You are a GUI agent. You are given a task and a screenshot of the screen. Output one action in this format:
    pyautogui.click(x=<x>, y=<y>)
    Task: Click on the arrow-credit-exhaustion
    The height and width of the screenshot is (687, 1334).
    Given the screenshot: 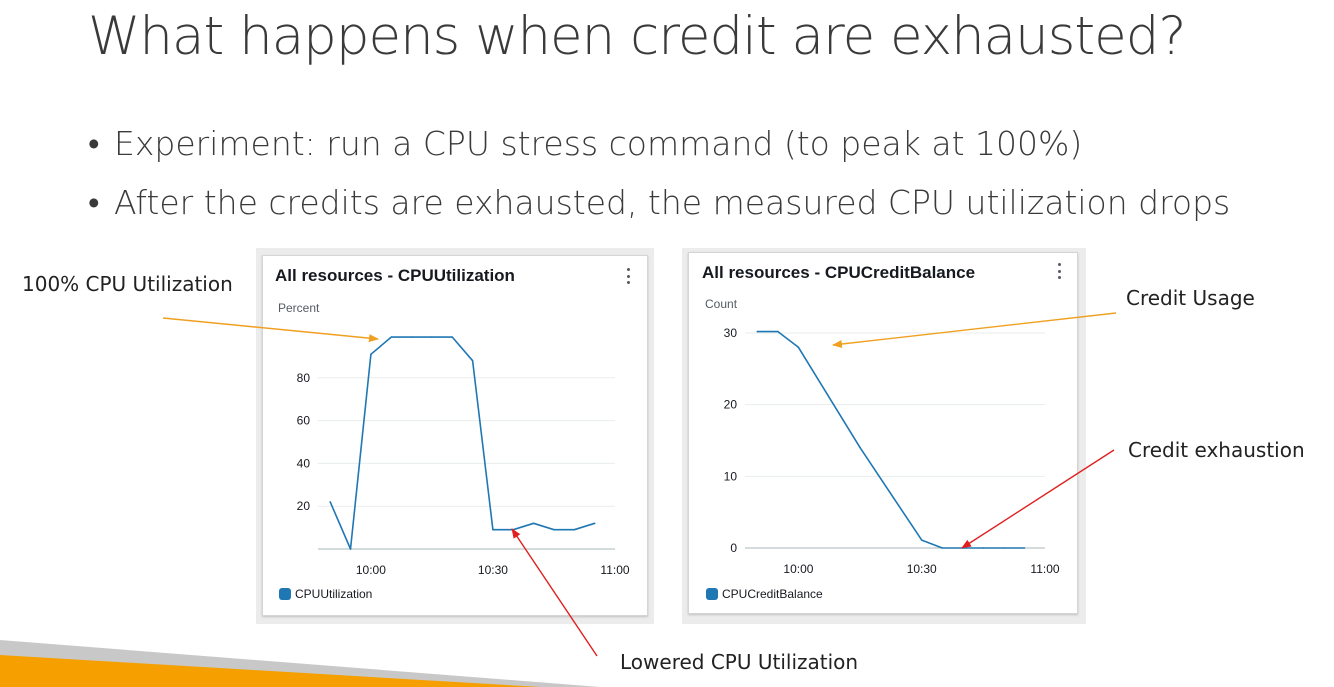 What is the action you would take?
    pyautogui.click(x=1038, y=499)
    